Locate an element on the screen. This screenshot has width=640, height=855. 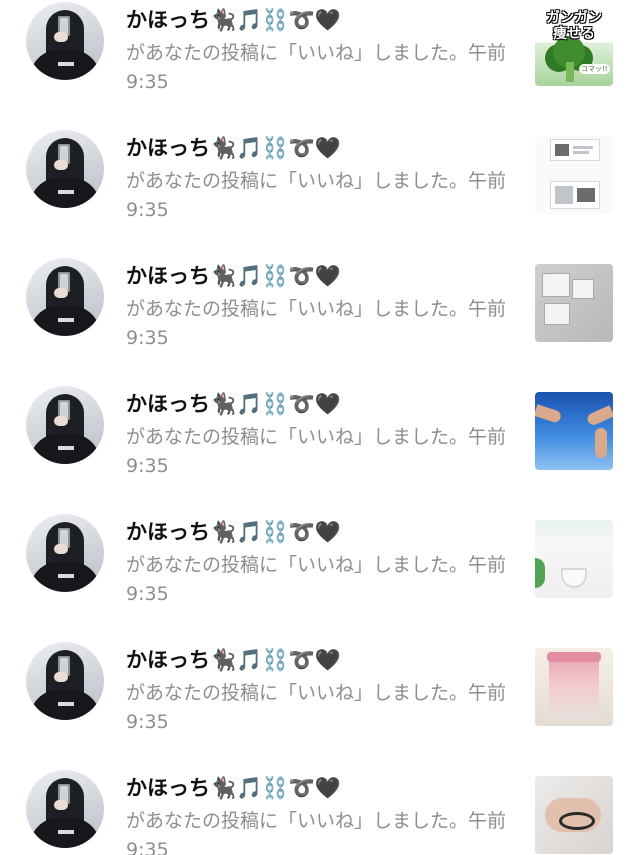
broccoli-stem is located at coordinates (570, 72).